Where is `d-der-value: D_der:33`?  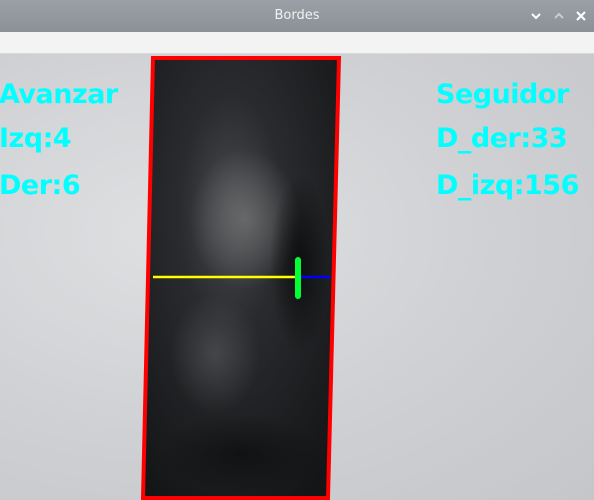 d-der-value: D_der:33 is located at coordinates (502, 138).